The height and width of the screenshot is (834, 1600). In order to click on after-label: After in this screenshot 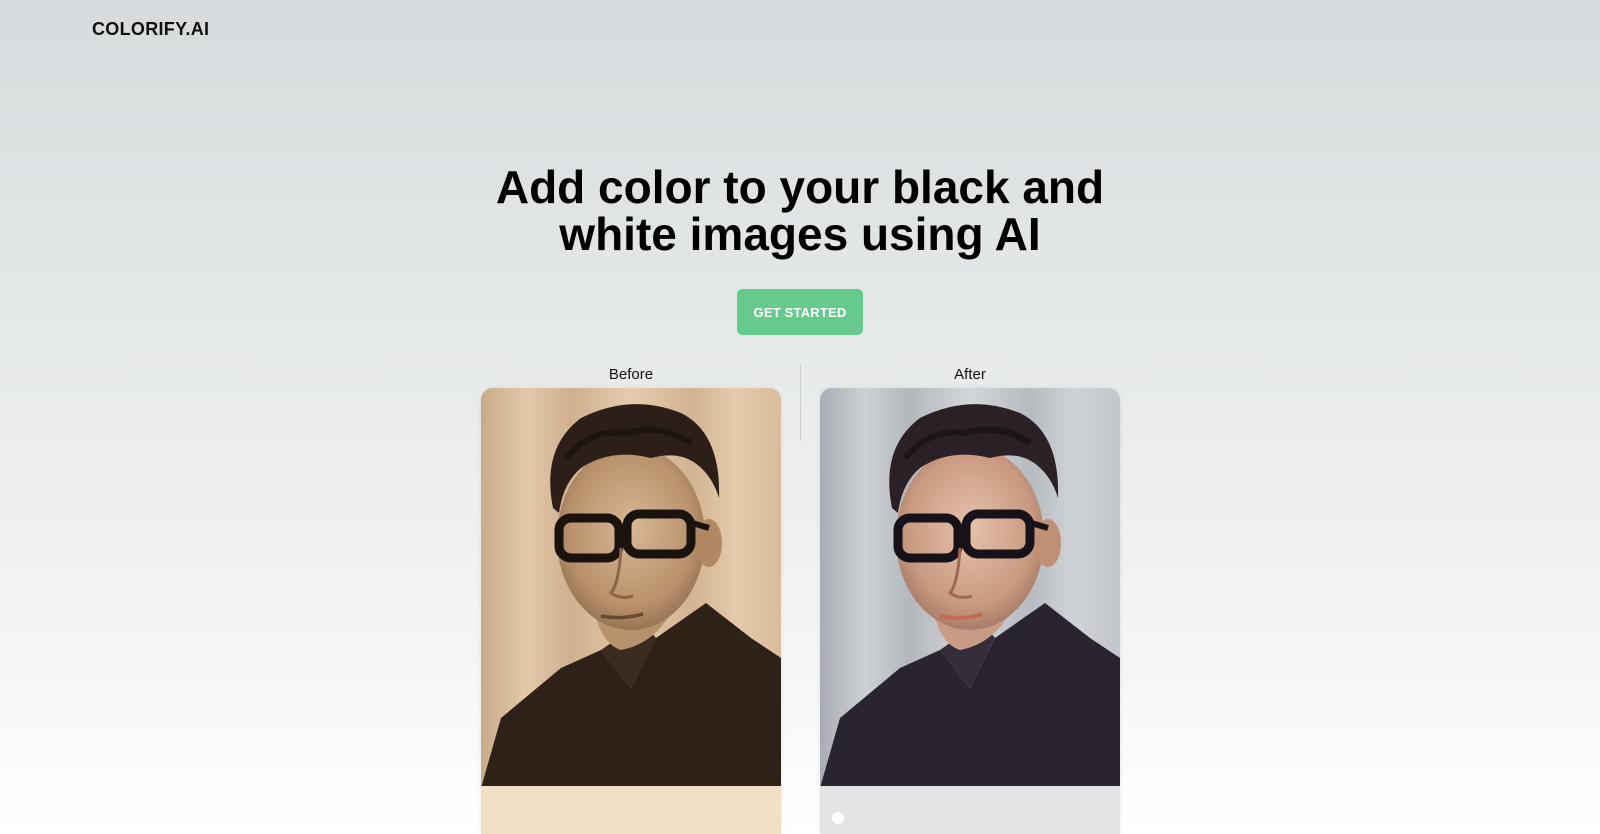, I will do `click(970, 374)`.